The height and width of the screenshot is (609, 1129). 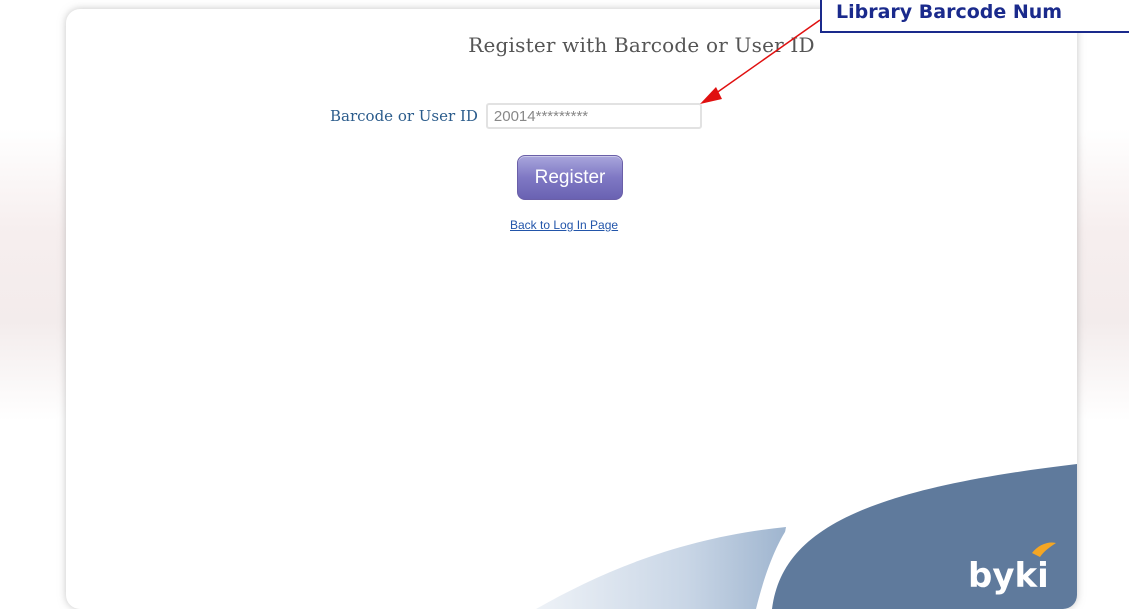 I want to click on annotation-text: Library Barcode Num, so click(x=949, y=12).